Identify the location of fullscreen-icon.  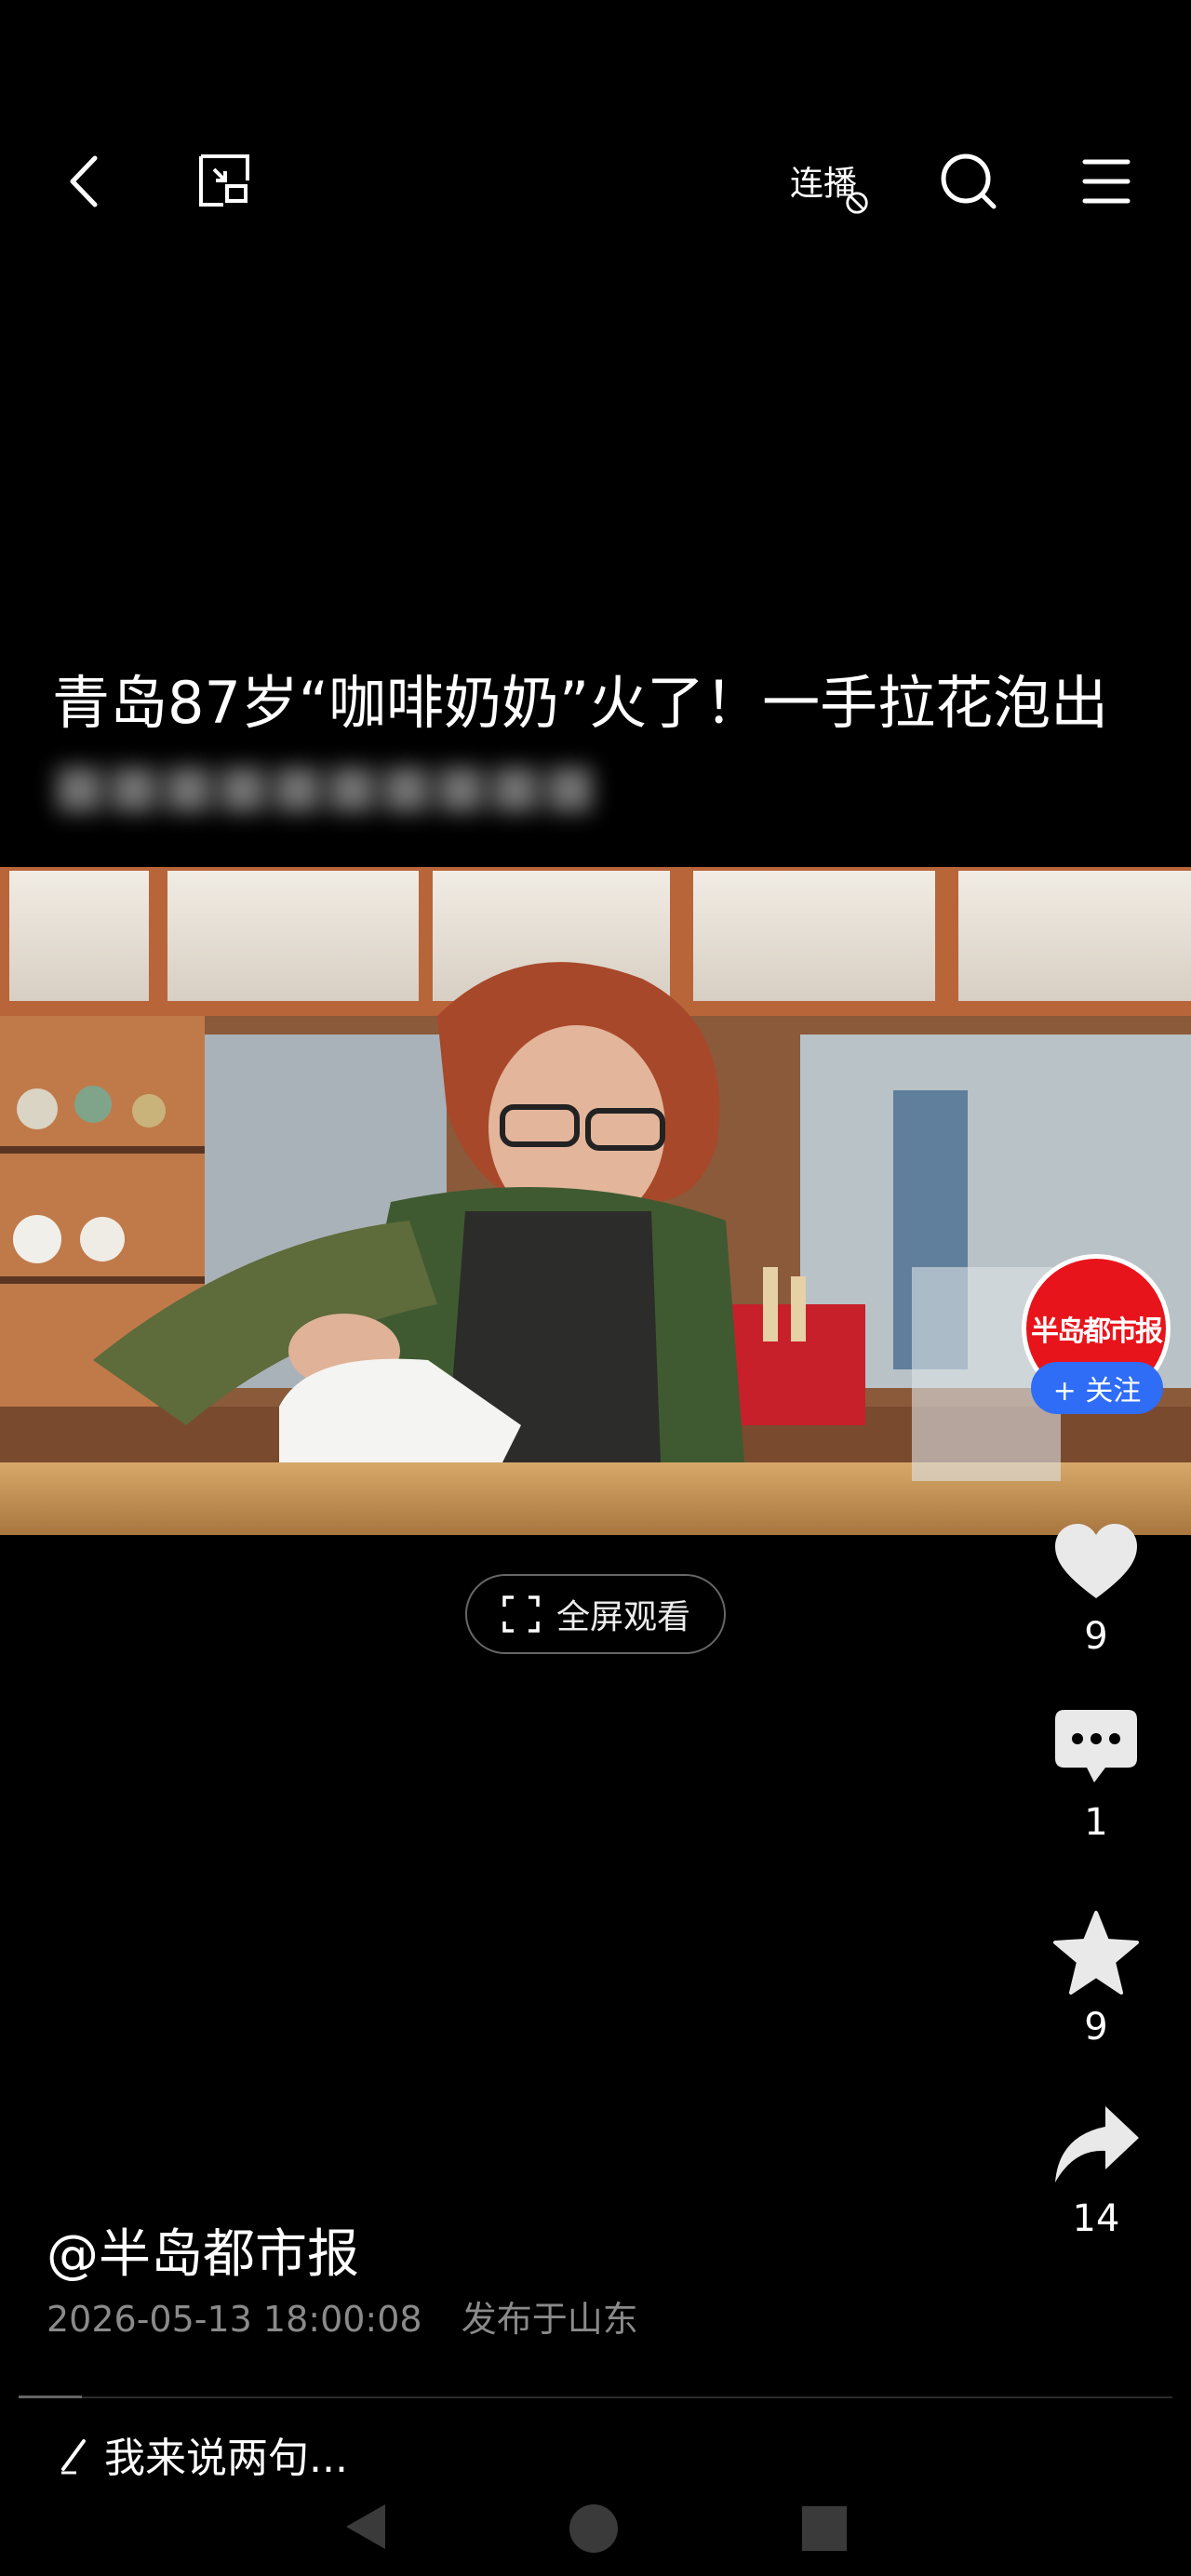
(521, 1614).